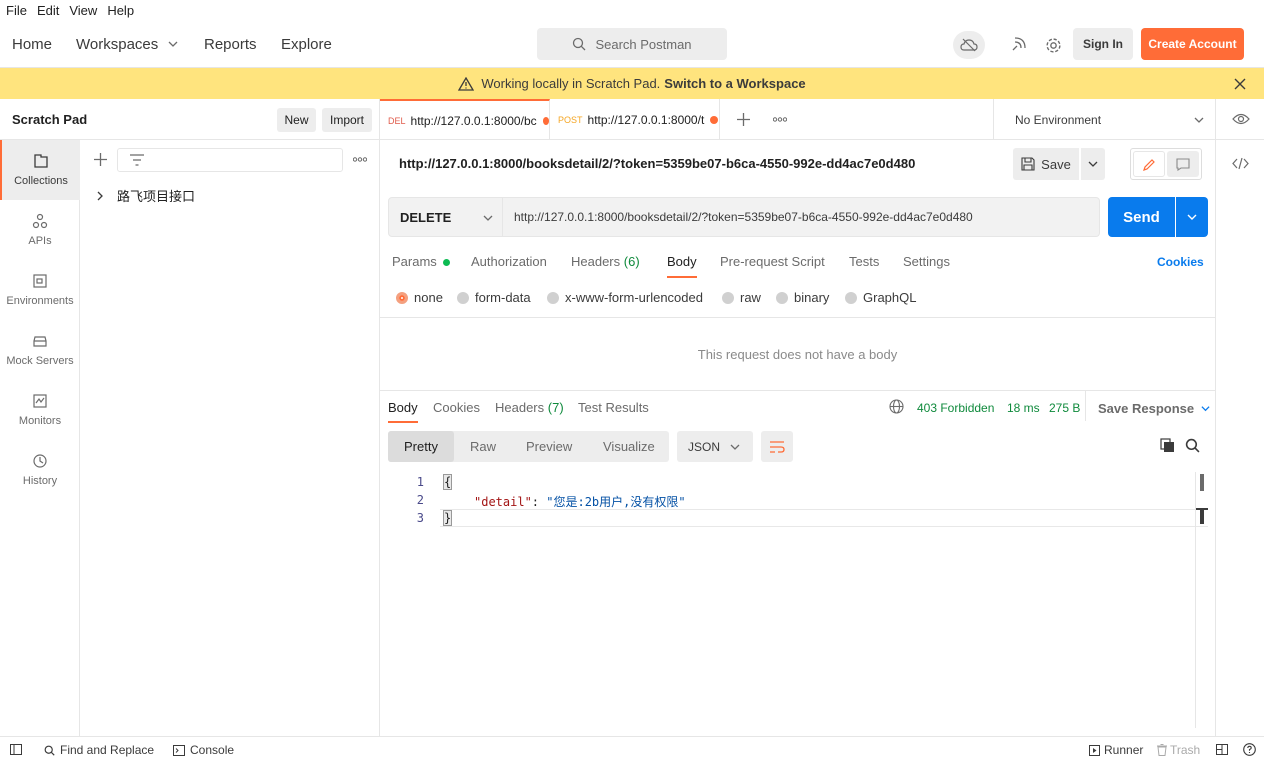 The image size is (1264, 761). I want to click on collection-item: 路飞项目接口, so click(145, 195).